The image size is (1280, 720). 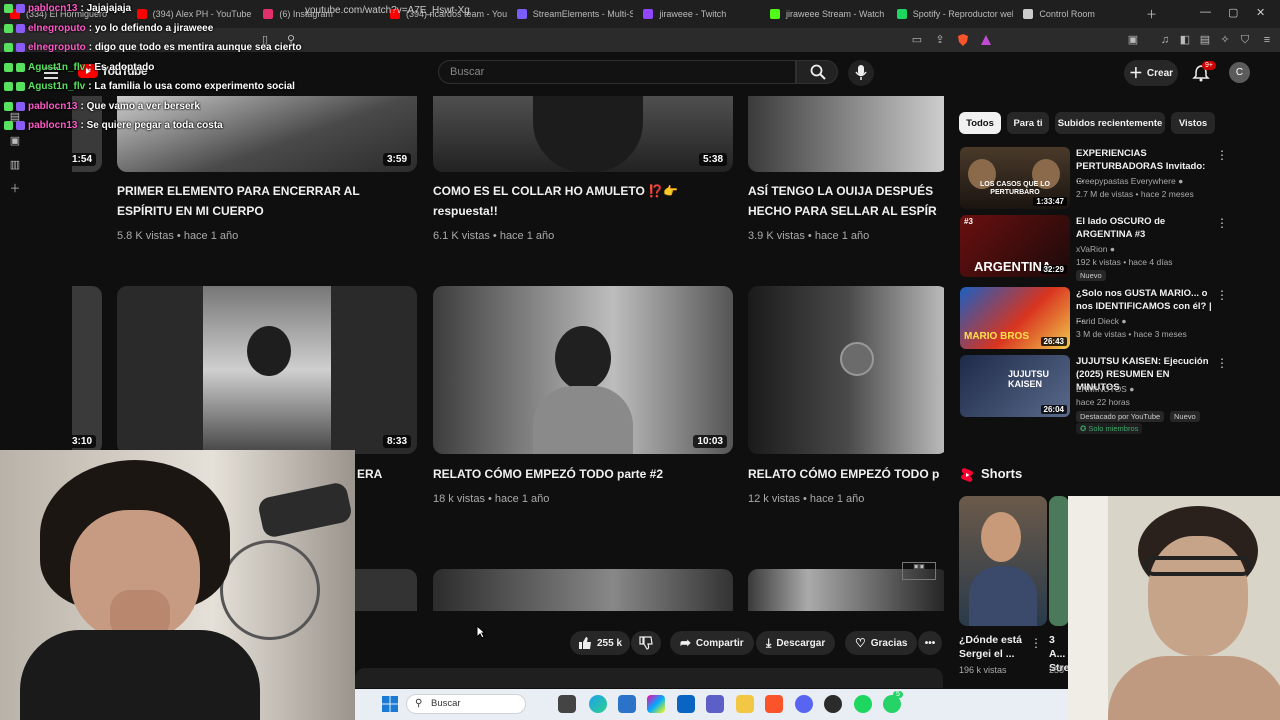 What do you see at coordinates (950, 14) in the screenshot?
I see `browser-tab: Spotify - Reproductor web` at bounding box center [950, 14].